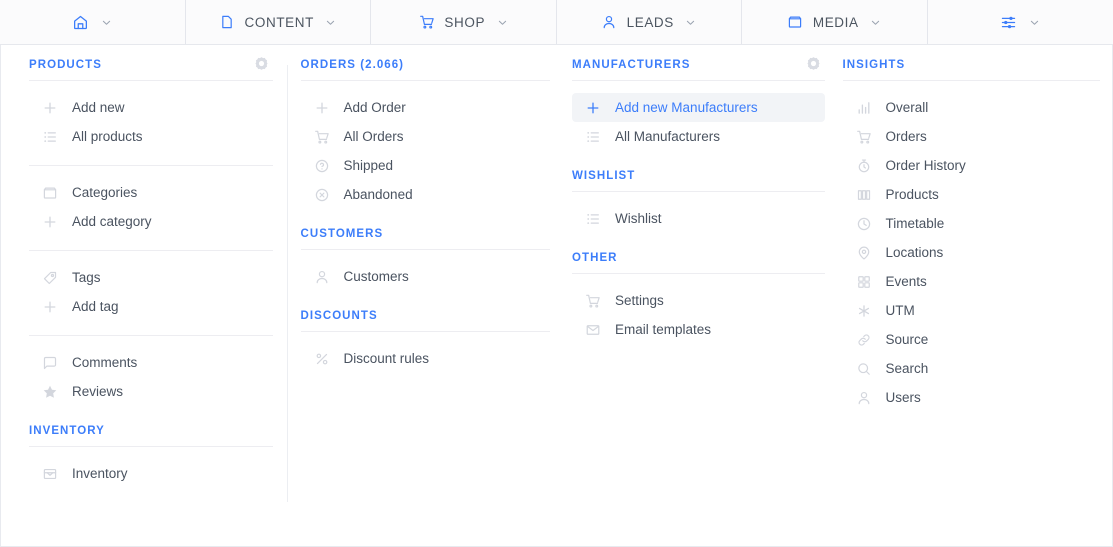 This screenshot has width=1113, height=547. Describe the element at coordinates (593, 219) in the screenshot. I see `list-icon` at that location.